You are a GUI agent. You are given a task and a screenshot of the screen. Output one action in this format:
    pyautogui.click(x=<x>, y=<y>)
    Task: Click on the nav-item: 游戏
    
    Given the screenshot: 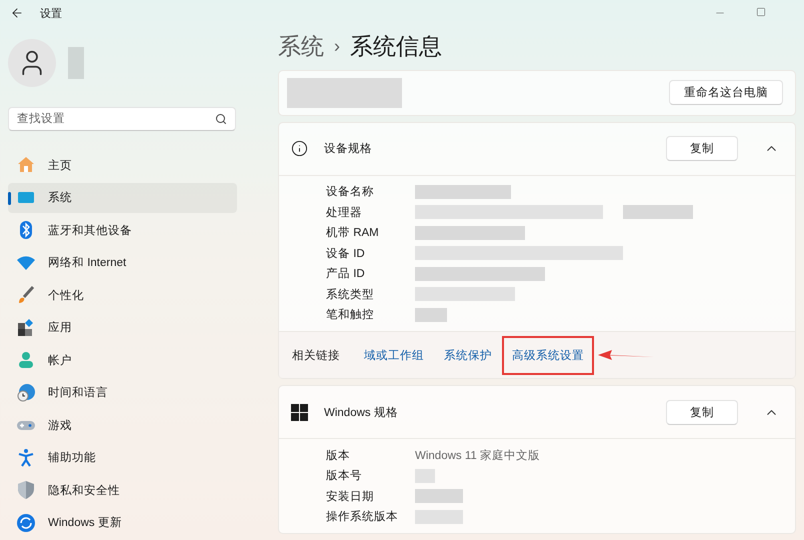 What is the action you would take?
    pyautogui.click(x=122, y=425)
    